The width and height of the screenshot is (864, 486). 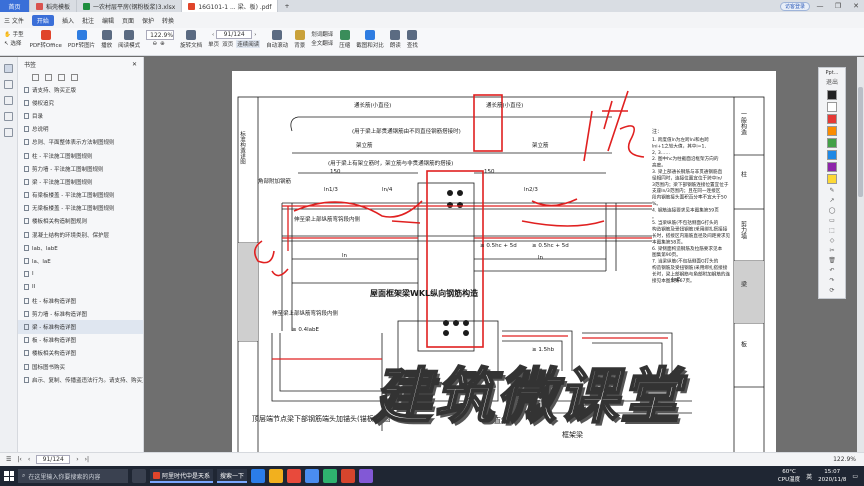 What do you see at coordinates (255, 35) in the screenshot?
I see `next-page-button: ›` at bounding box center [255, 35].